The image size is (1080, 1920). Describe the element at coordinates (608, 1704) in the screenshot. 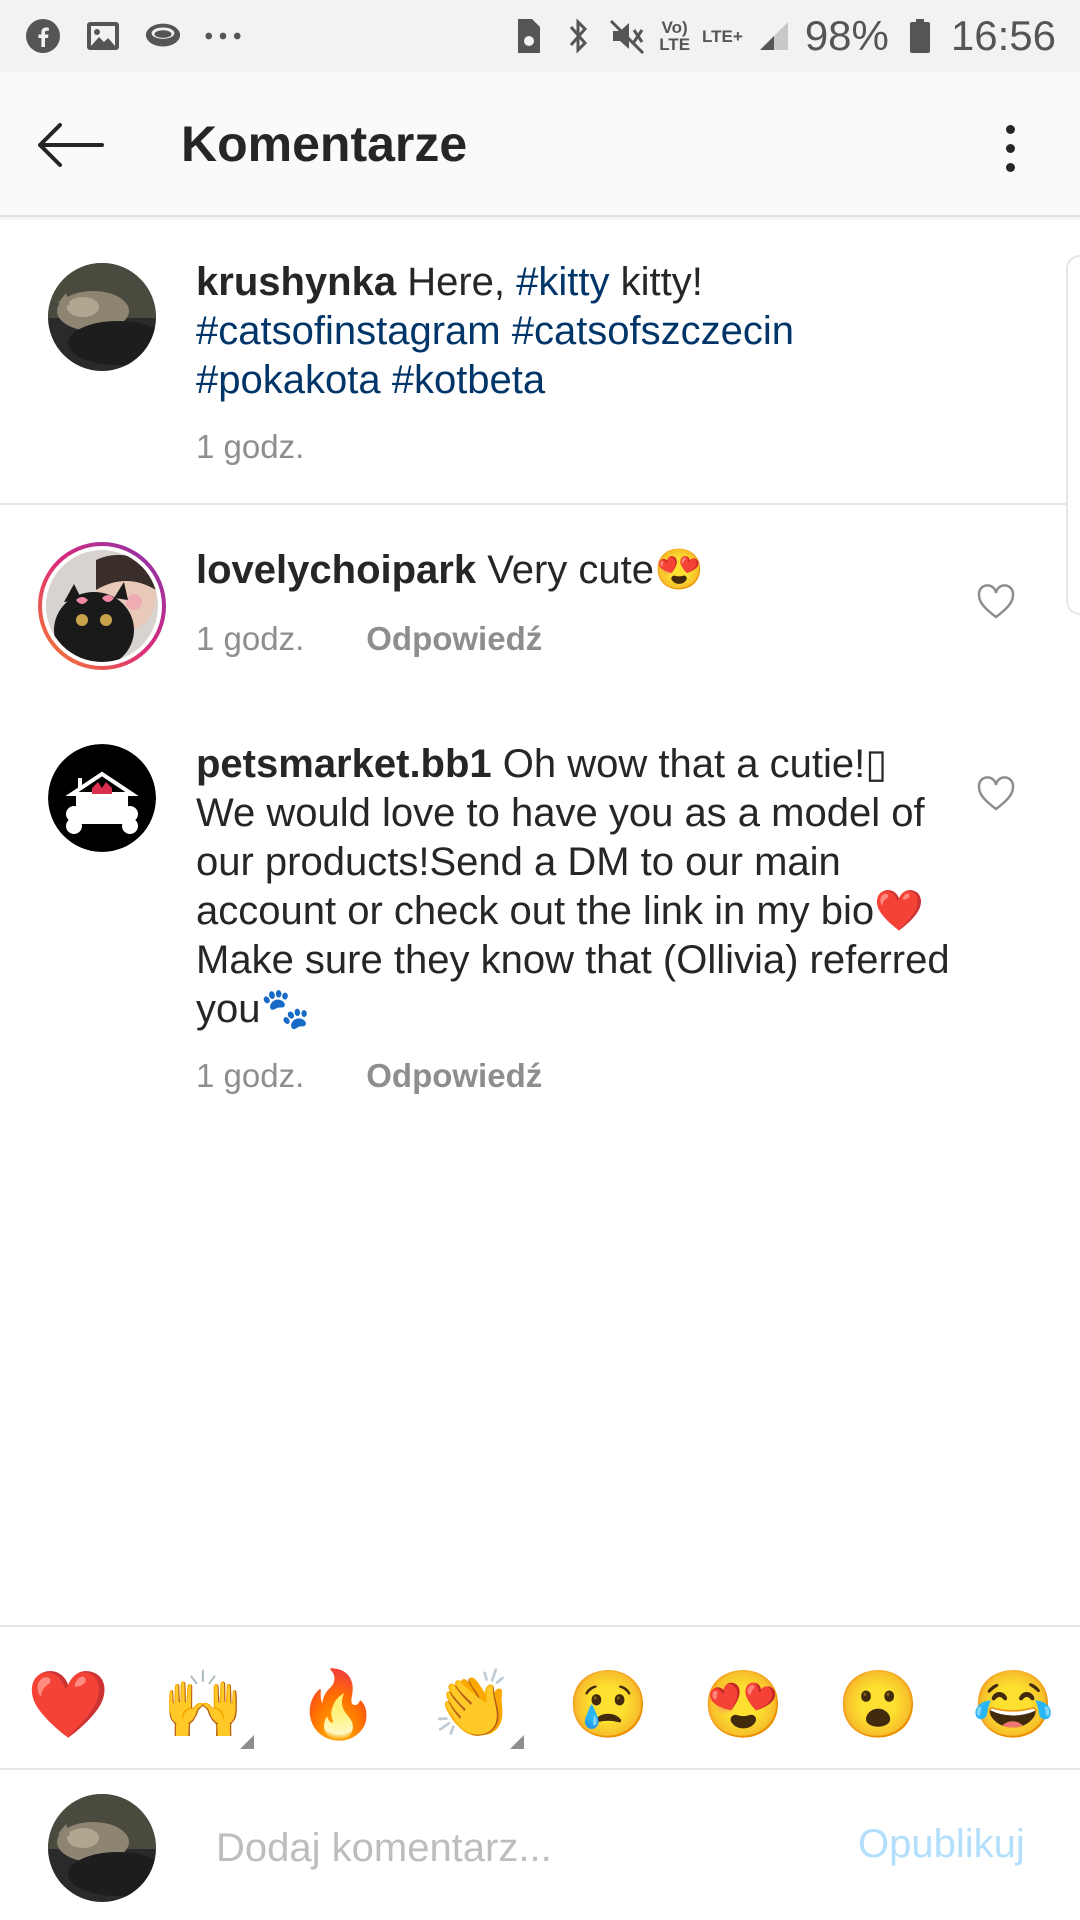

I see `emoji-crying: 😢` at that location.